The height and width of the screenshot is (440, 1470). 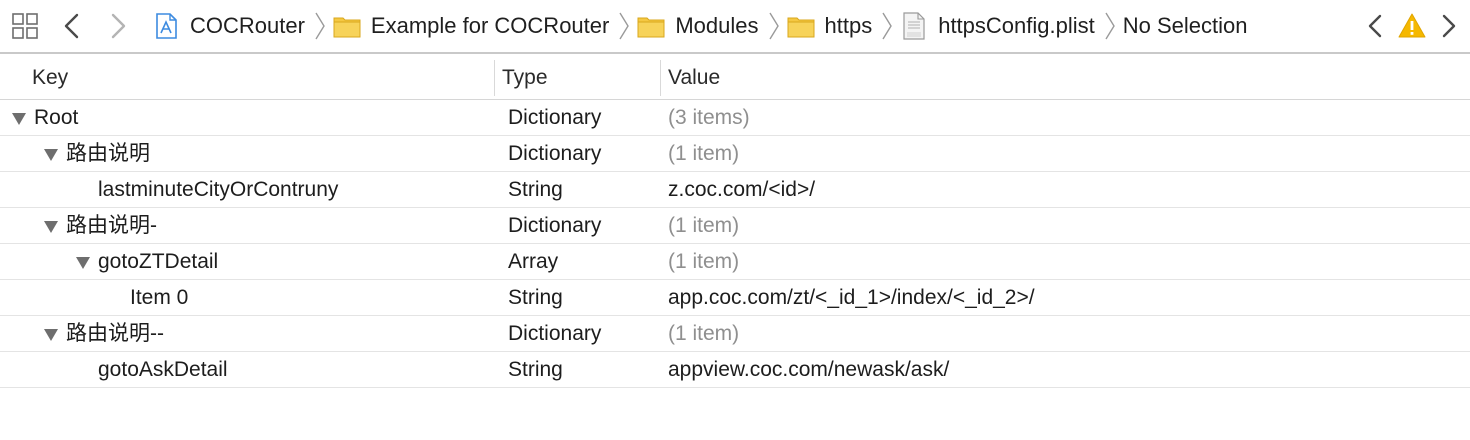 What do you see at coordinates (108, 153) in the screenshot?
I see `row-key: 路由说明` at bounding box center [108, 153].